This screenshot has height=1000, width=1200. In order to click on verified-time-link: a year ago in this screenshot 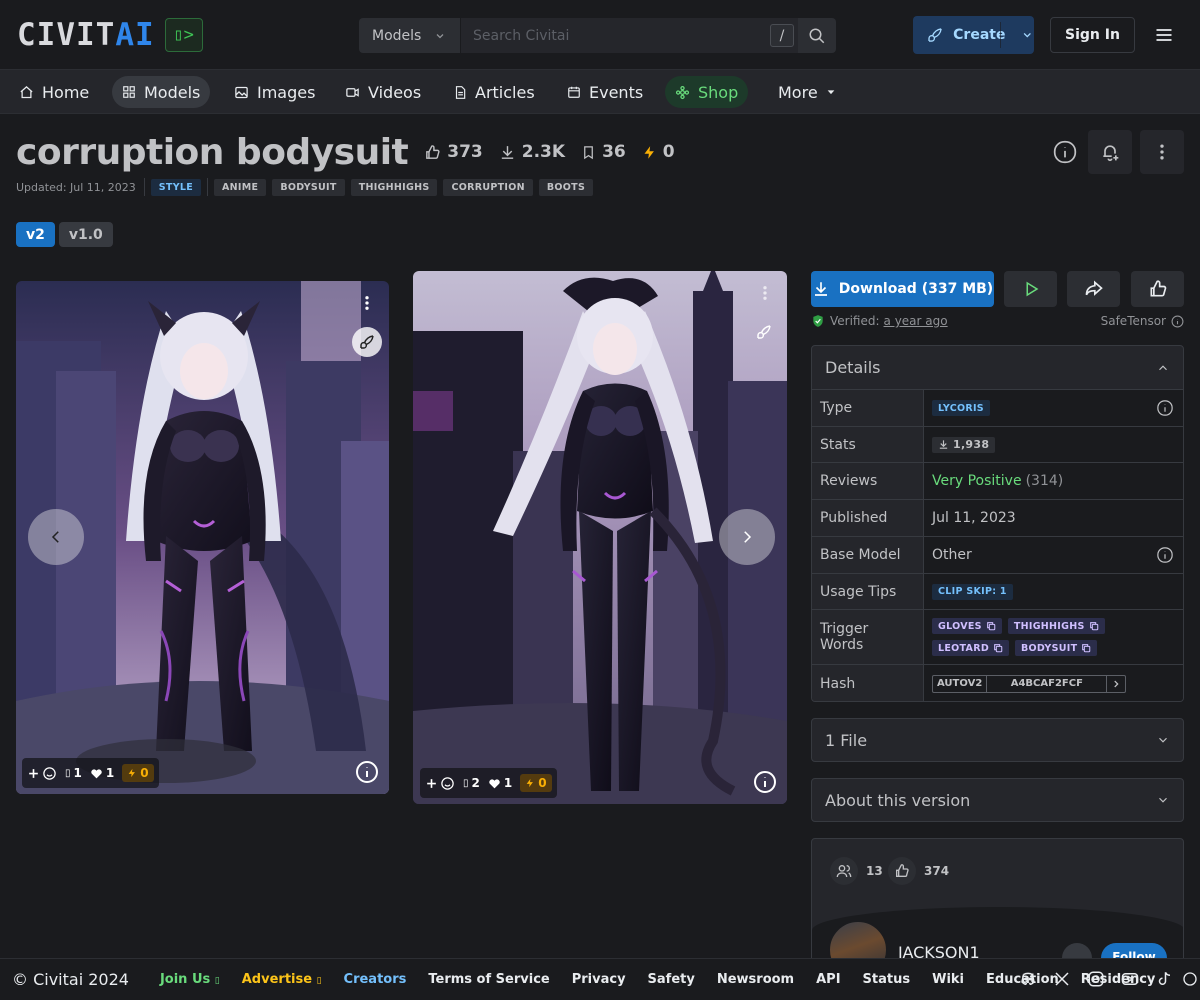, I will do `click(916, 321)`.